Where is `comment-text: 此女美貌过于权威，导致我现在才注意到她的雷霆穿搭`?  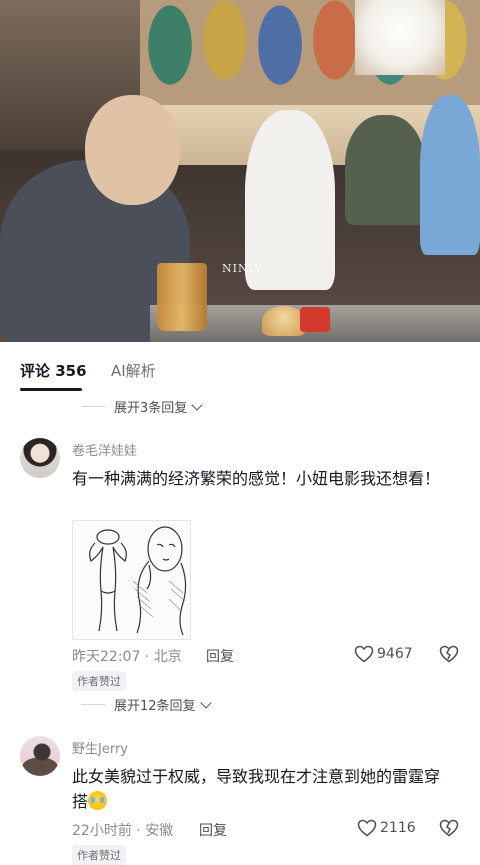
comment-text: 此女美貌过于权威，导致我现在才注意到她的雷霆穿搭 is located at coordinates (262, 789).